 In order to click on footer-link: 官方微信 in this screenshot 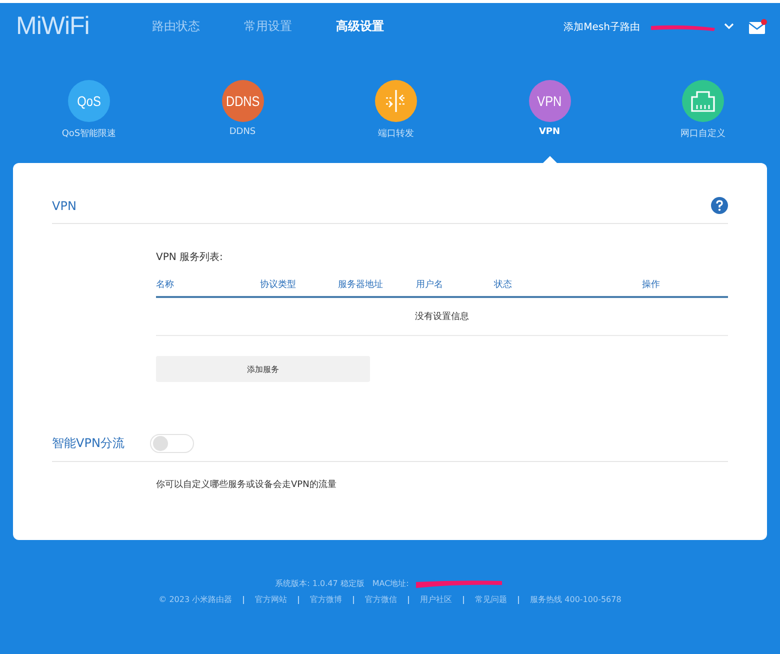, I will do `click(381, 599)`.